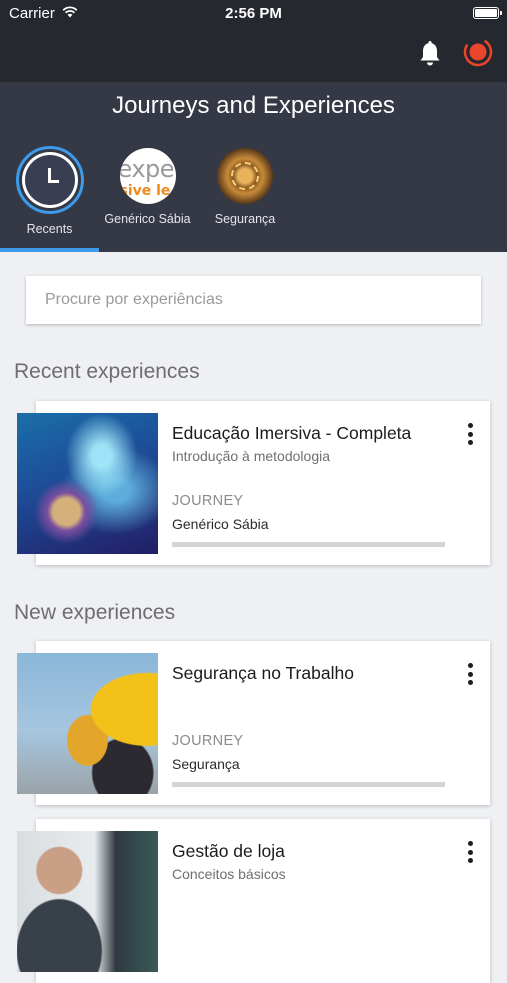 The height and width of the screenshot is (983, 507). What do you see at coordinates (220, 524) in the screenshot?
I see `experience-author: Genérico Sábia` at bounding box center [220, 524].